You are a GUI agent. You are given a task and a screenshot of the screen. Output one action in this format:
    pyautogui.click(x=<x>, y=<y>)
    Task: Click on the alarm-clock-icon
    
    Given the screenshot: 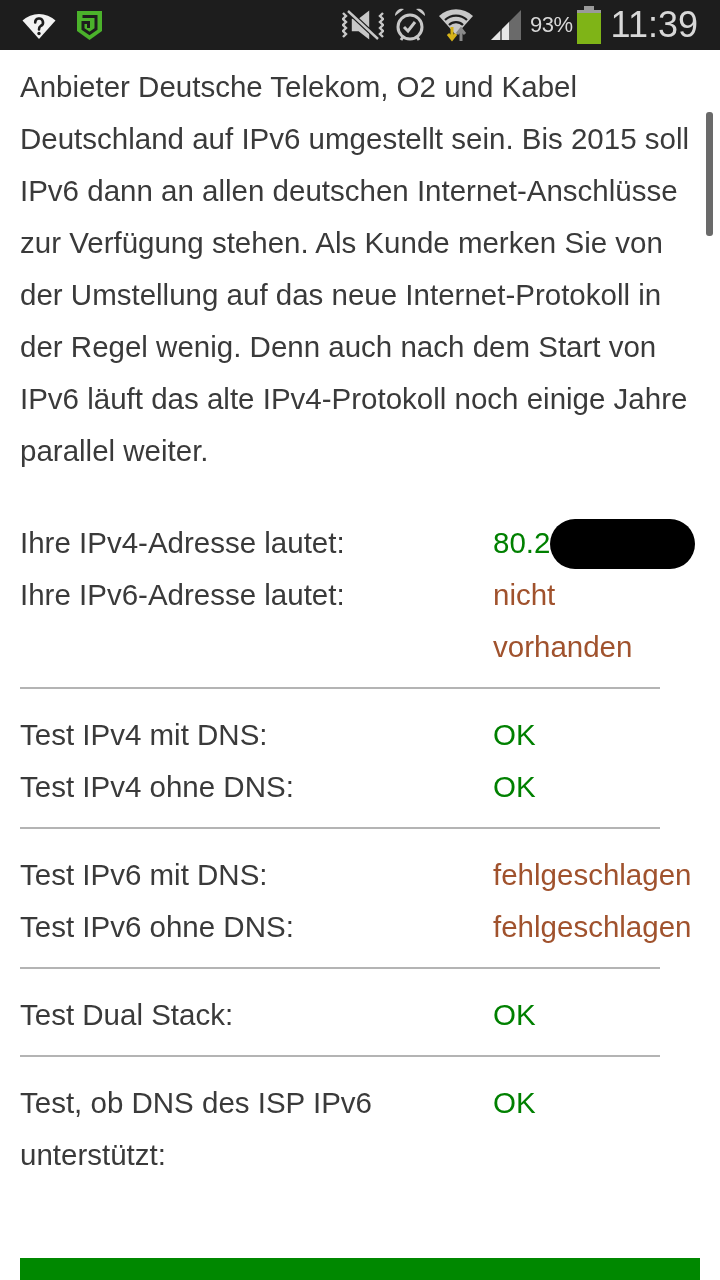 What is the action you would take?
    pyautogui.click(x=410, y=25)
    